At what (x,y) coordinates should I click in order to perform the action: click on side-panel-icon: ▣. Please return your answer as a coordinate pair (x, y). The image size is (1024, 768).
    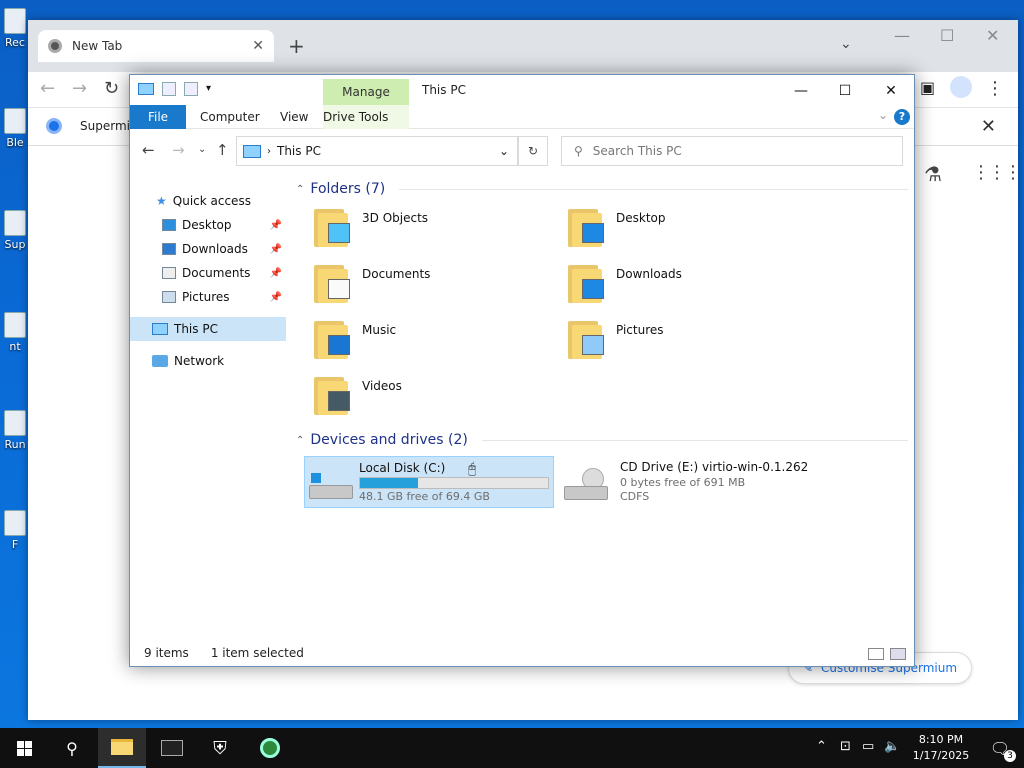
    Looking at the image, I should click on (927, 87).